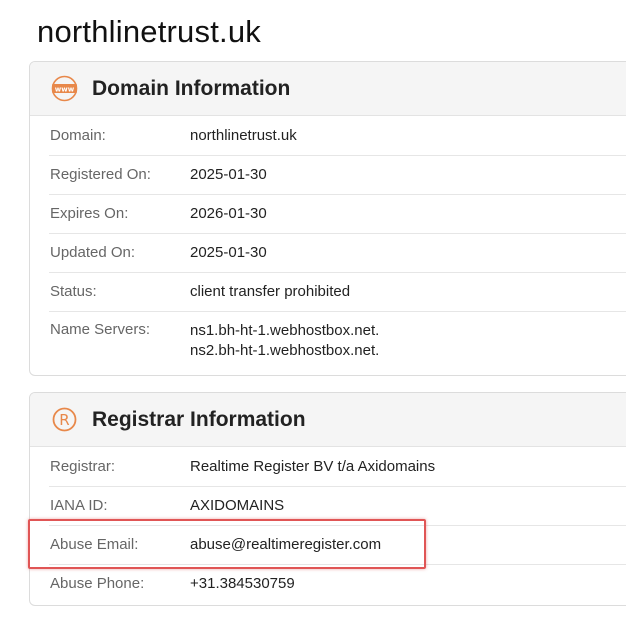 Image resolution: width=626 pixels, height=621 pixels. I want to click on registered-trademark-icon: R, so click(64, 419).